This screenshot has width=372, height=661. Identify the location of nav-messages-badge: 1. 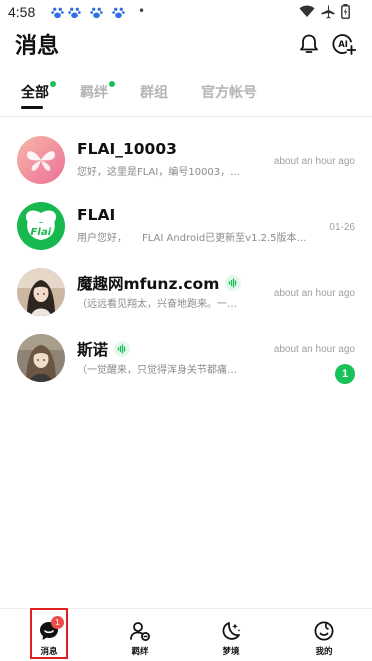
(57, 622).